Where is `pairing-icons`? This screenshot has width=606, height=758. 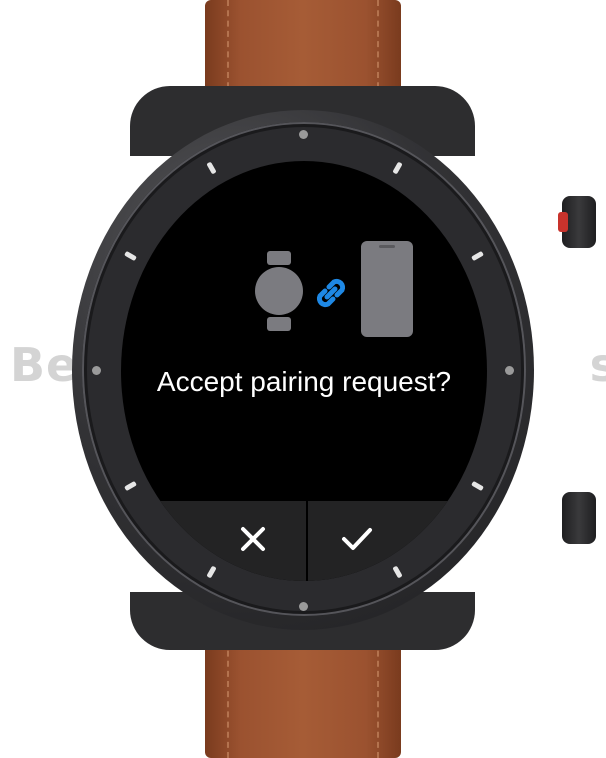
pairing-icons is located at coordinates (304, 291).